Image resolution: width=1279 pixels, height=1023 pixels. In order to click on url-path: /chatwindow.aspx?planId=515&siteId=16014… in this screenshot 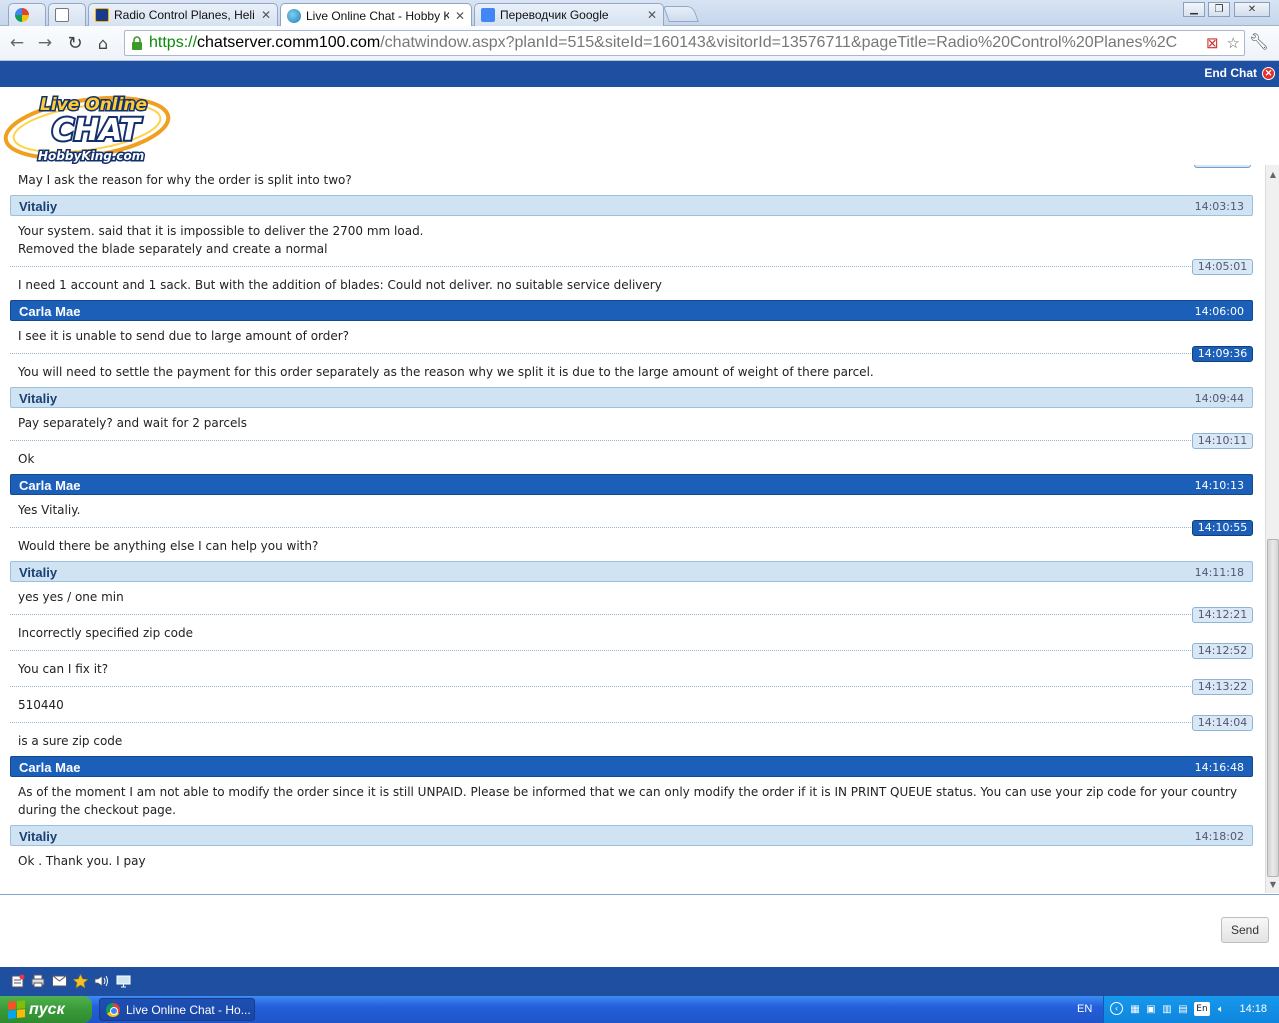, I will do `click(779, 42)`.